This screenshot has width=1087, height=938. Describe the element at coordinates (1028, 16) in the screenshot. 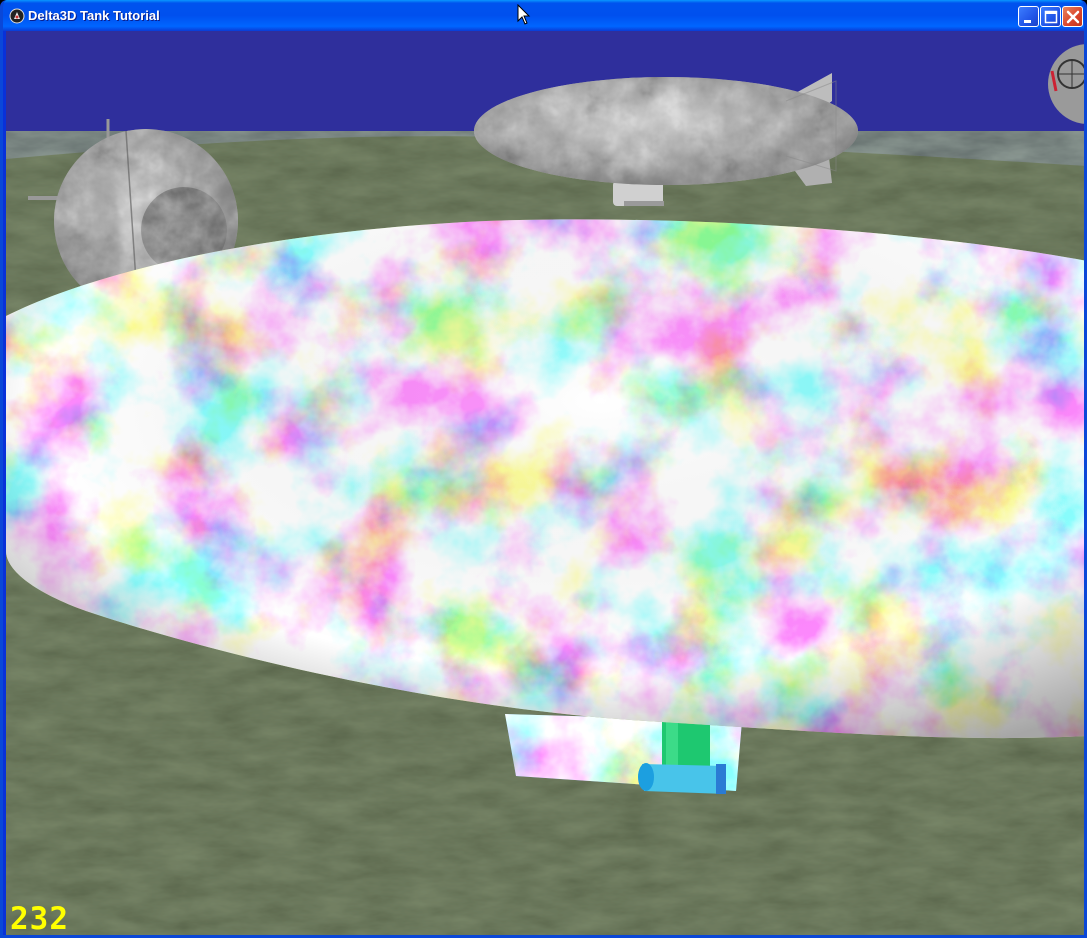

I see `minimize-button` at that location.